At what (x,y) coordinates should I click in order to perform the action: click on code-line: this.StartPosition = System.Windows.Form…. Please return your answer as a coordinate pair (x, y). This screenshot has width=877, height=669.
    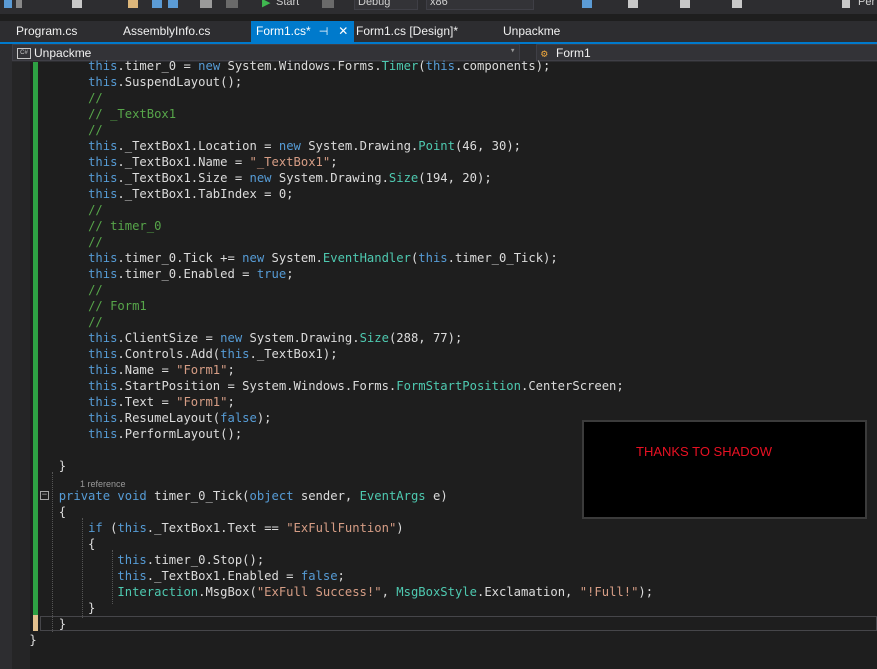
    Looking at the image, I should click on (438, 386).